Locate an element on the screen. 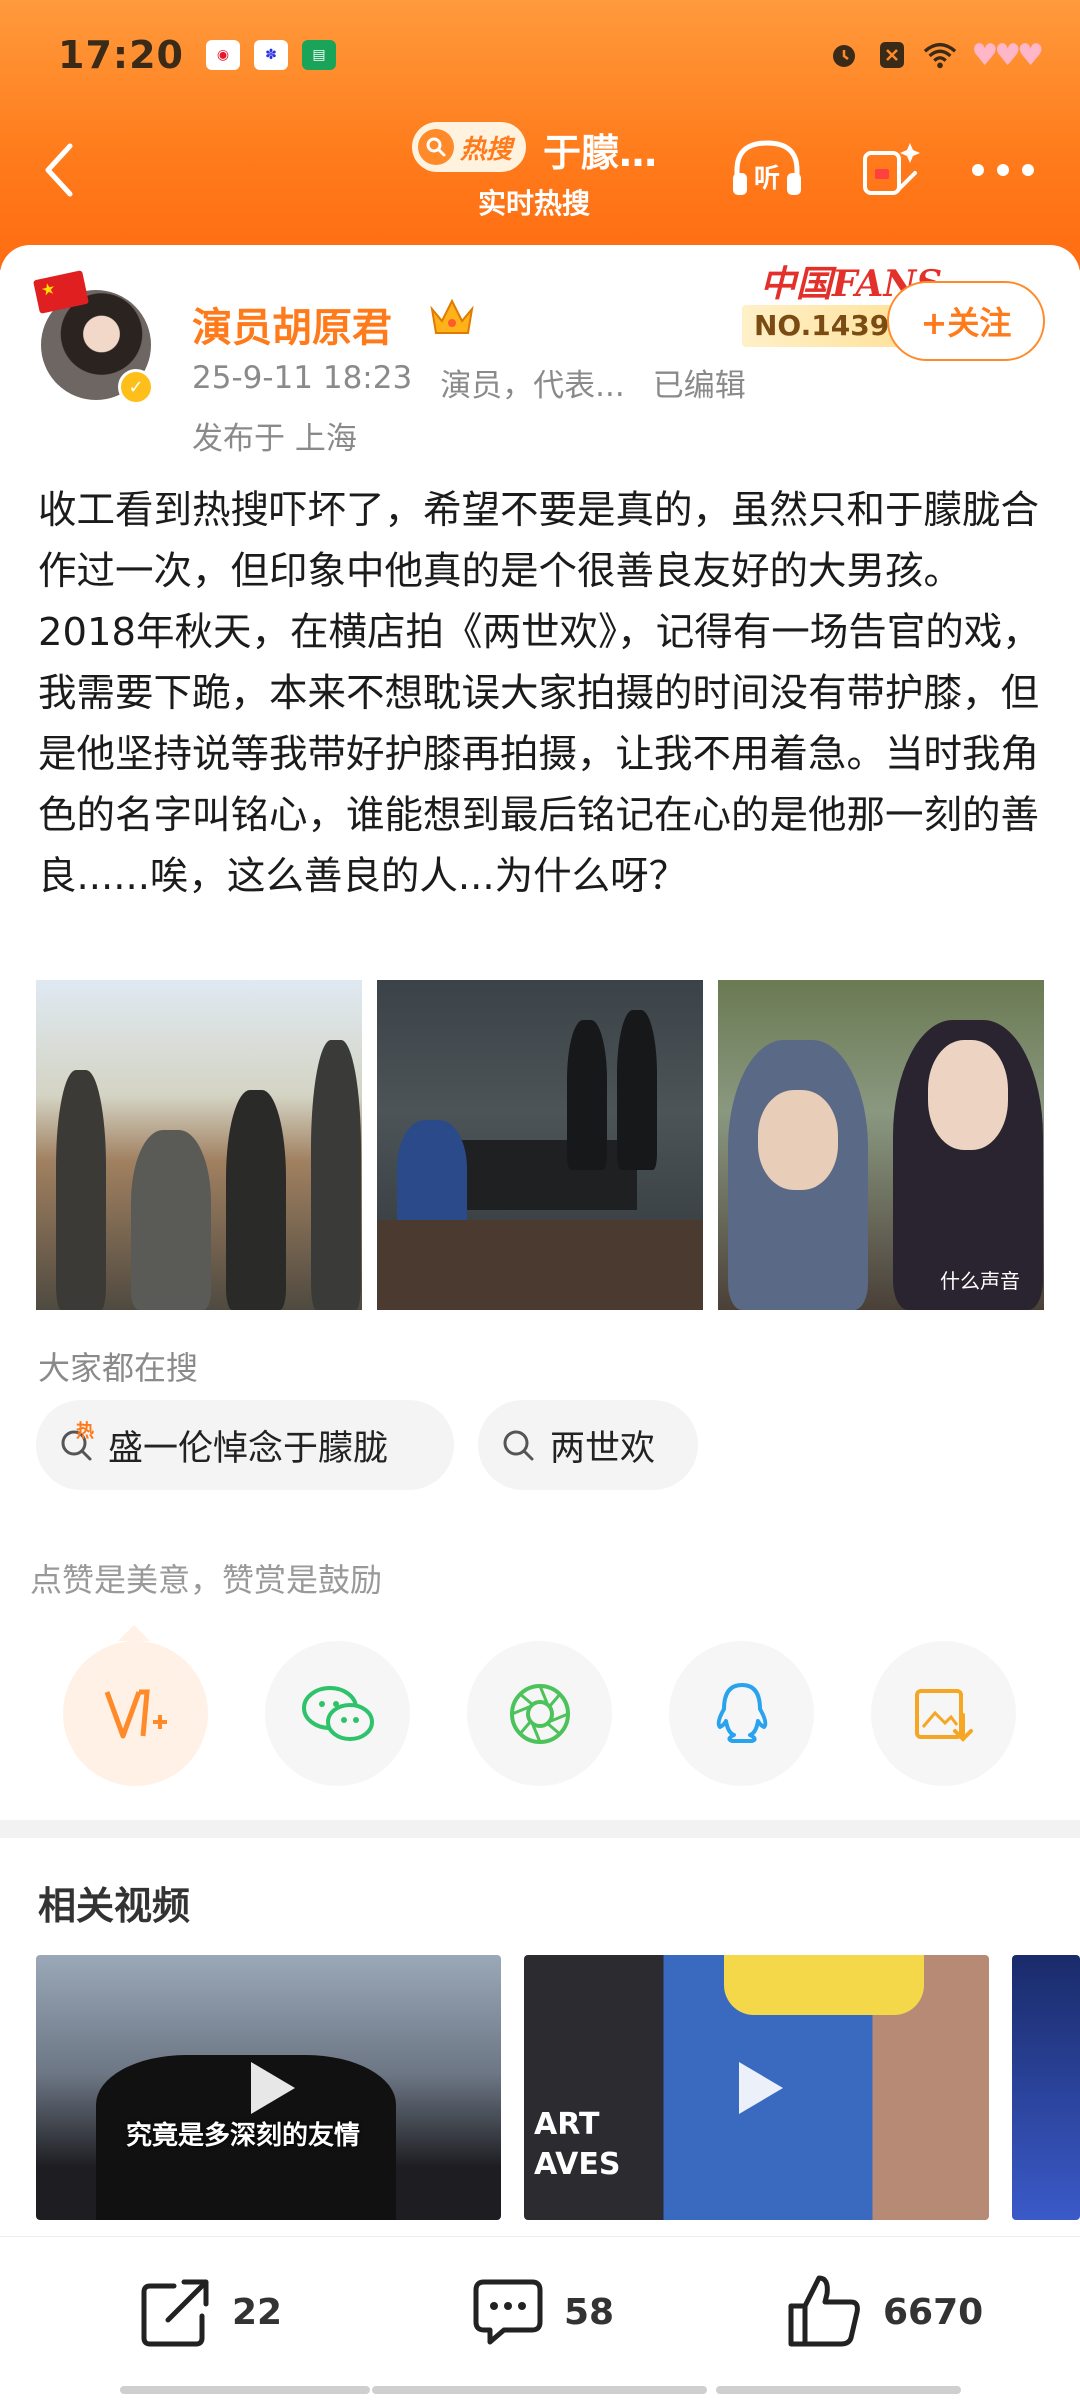 Image resolution: width=1080 pixels, height=2400 pixels. hearts-icon: ♥♥♥ is located at coordinates (1007, 55).